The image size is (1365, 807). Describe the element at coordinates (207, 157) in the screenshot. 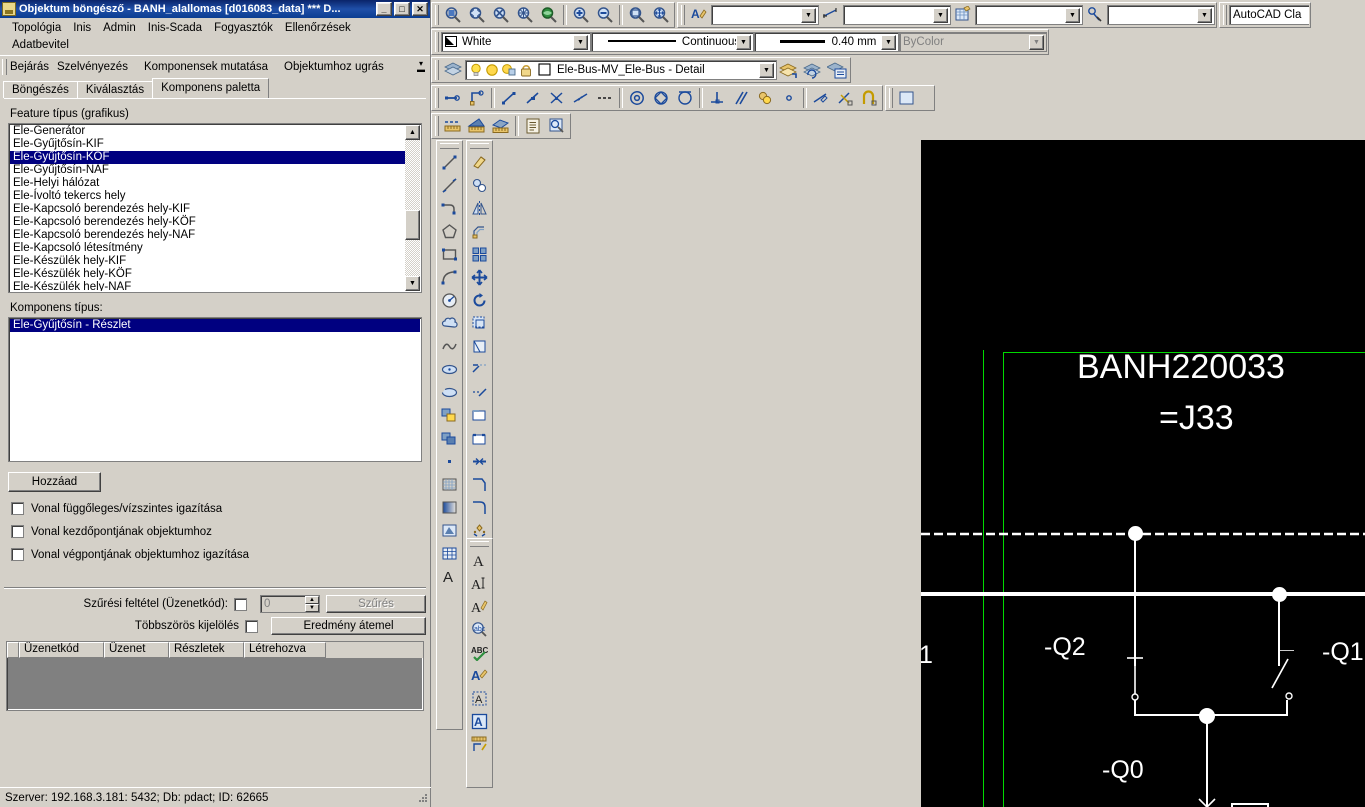

I see `list-item-selected: Ele-Gyűjtősín-KÖF` at that location.